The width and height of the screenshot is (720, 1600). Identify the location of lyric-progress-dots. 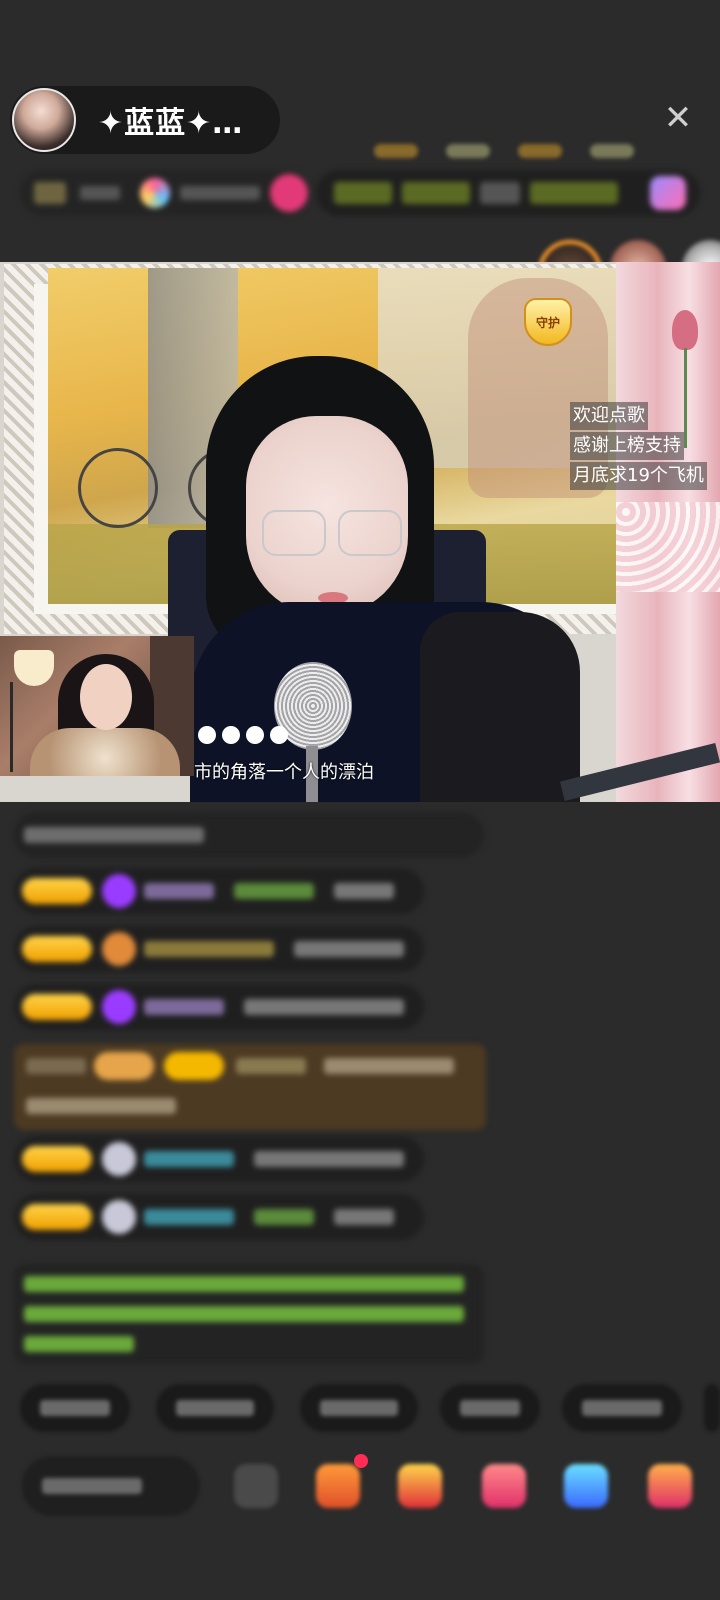
(243, 735).